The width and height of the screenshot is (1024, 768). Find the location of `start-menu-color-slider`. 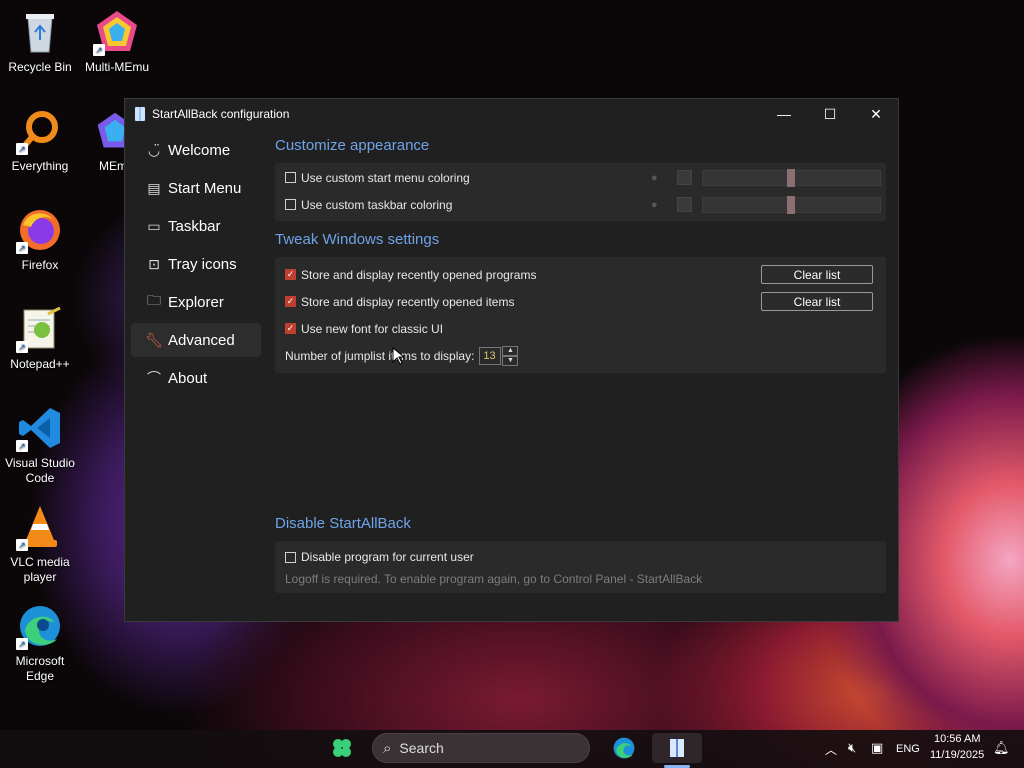

start-menu-color-slider is located at coordinates (791, 177).